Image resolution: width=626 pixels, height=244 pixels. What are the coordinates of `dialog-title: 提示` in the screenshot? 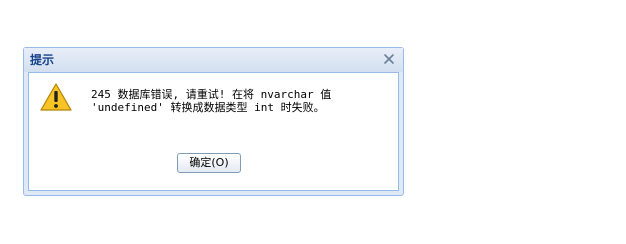 It's located at (42, 60).